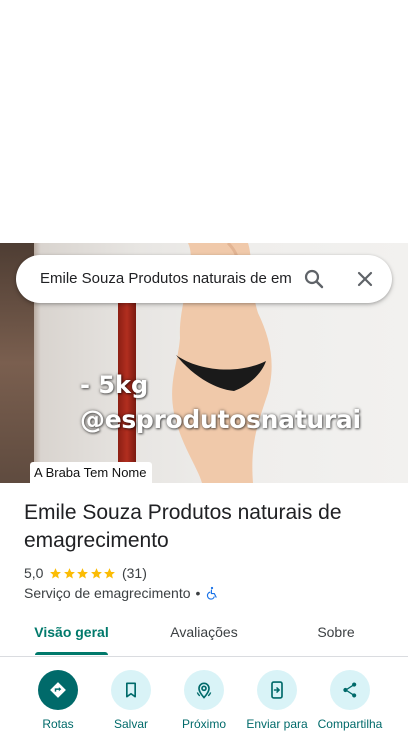 The image size is (408, 731). I want to click on rating-row: 5,0 (31), so click(85, 573).